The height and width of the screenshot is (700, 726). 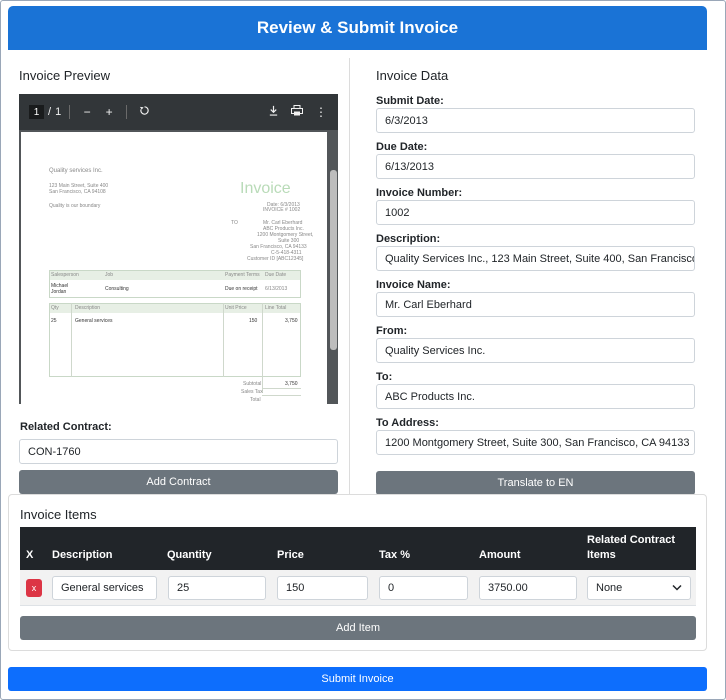 I want to click on page-header: Review & Submit Invoice, so click(x=357, y=28).